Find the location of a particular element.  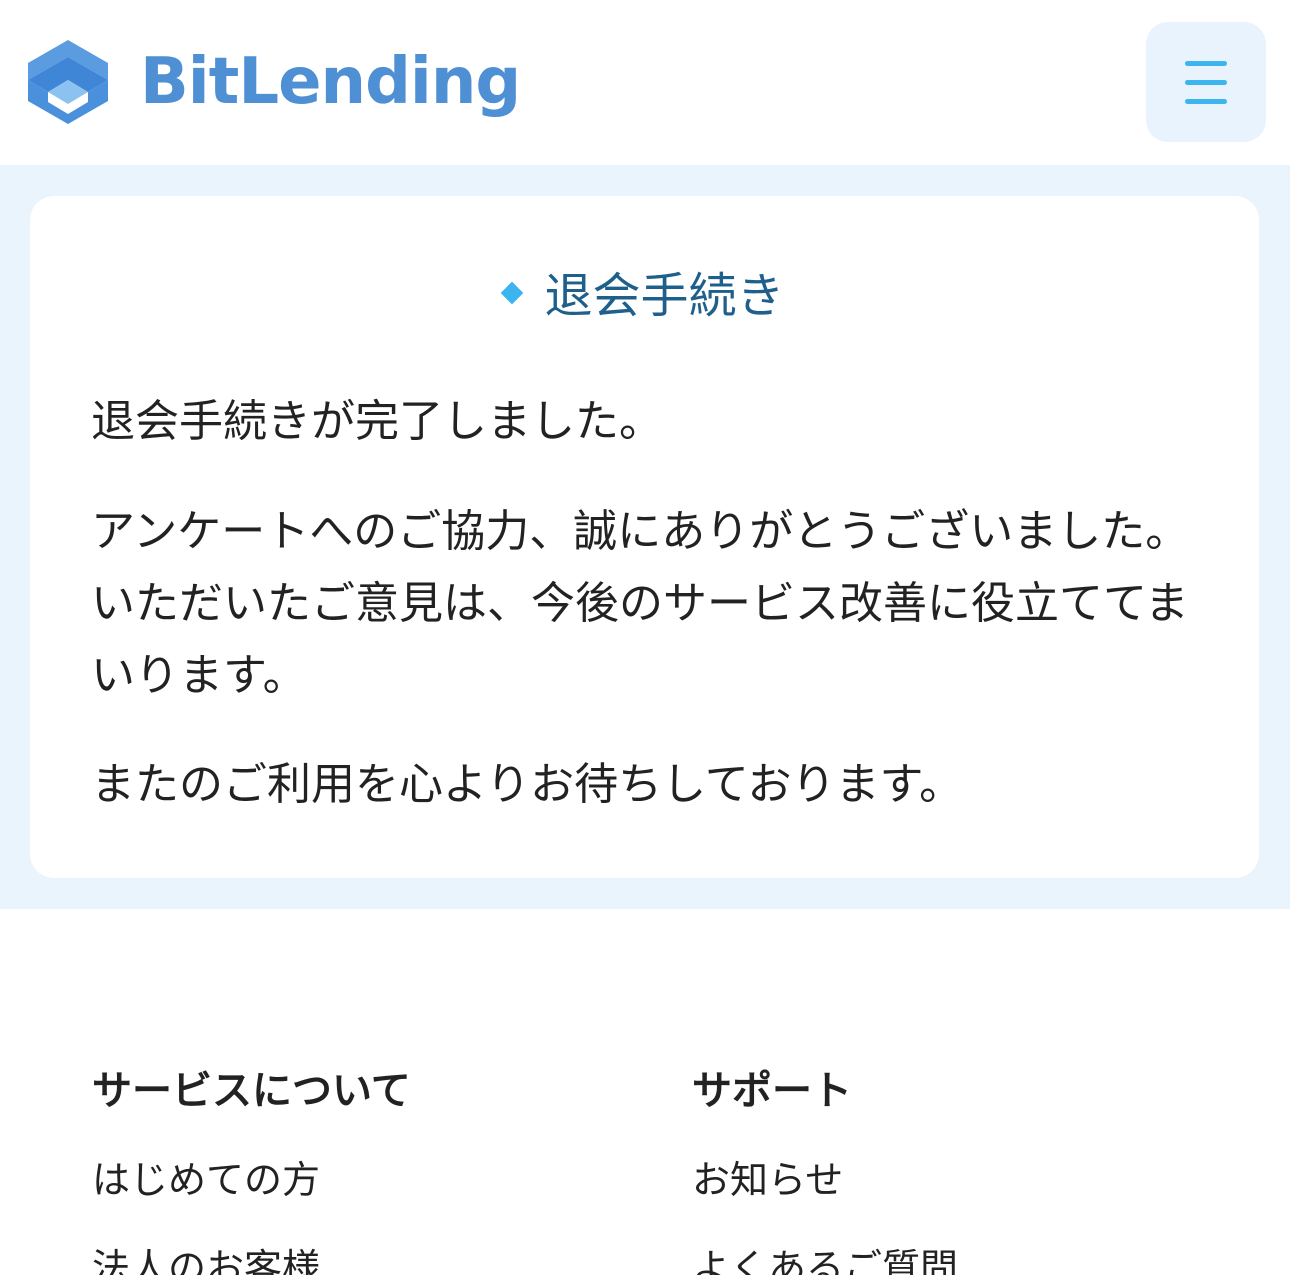

footer-column-support: サポート お知らせ よくあるご質問 is located at coordinates (825, 1170).